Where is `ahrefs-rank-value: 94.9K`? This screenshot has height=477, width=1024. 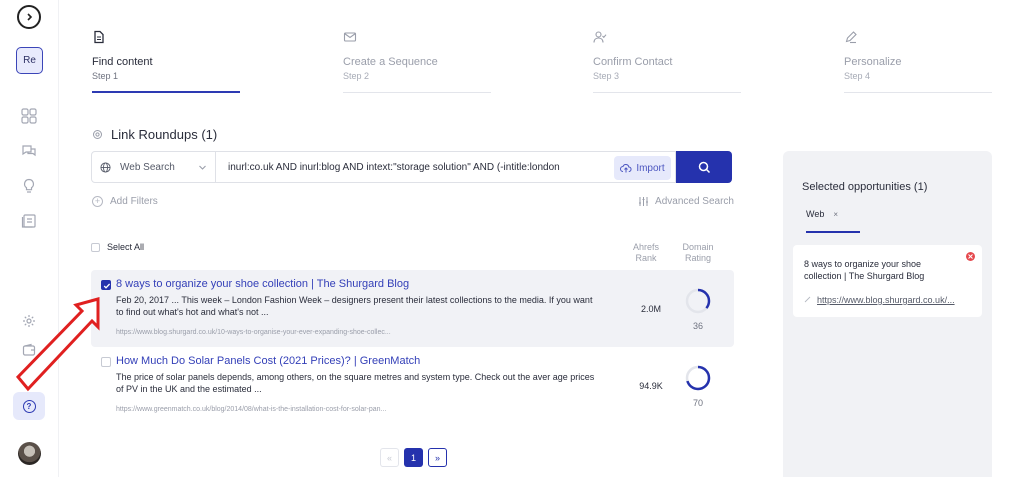
ahrefs-rank-value: 94.9K is located at coordinates (651, 386).